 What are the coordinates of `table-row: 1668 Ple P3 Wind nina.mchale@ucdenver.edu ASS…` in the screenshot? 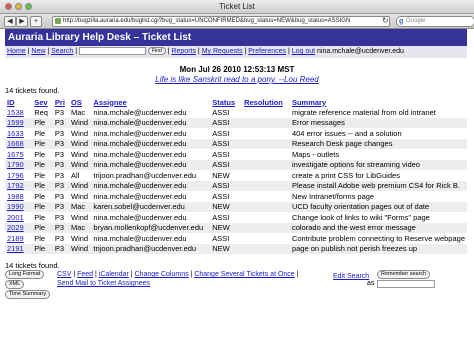 It's located at (236, 143).